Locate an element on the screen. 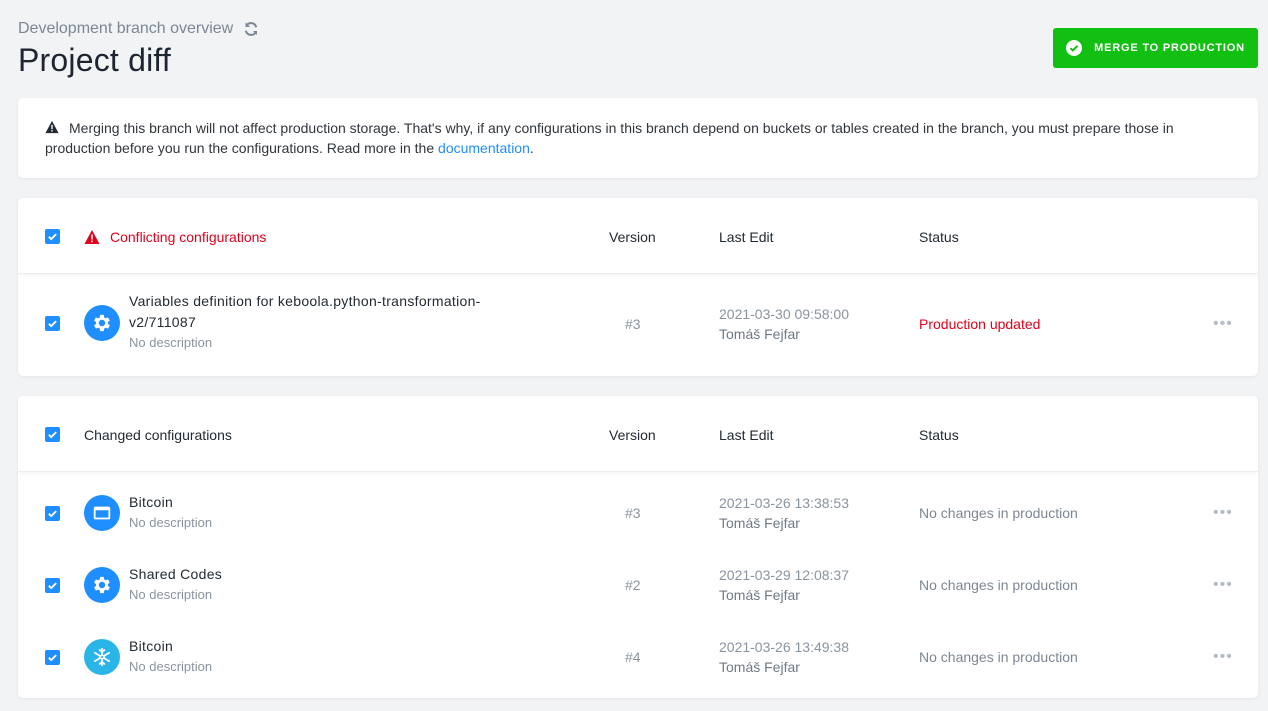 This screenshot has height=711, width=1268. snowflake-icon is located at coordinates (102, 657).